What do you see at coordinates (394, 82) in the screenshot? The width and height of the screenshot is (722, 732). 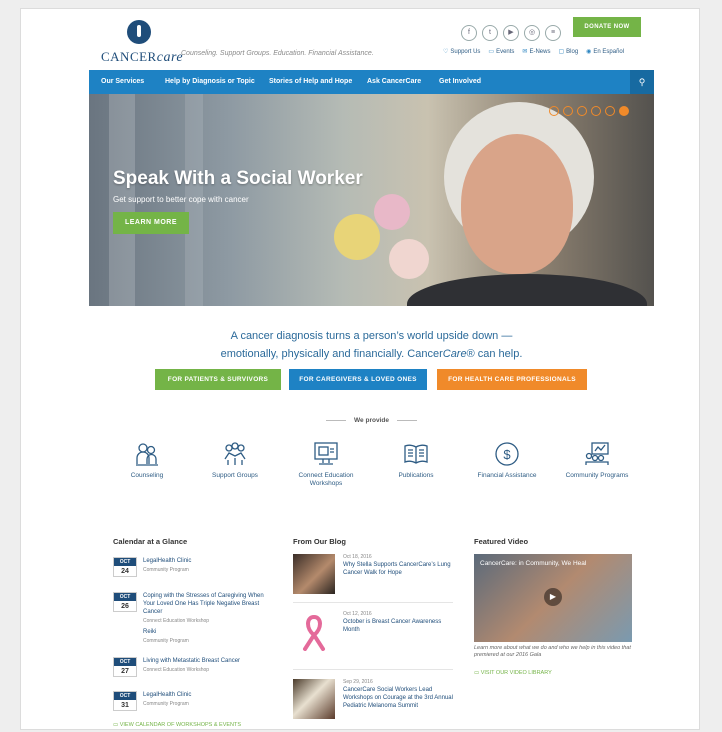 I see `nav-ask-cancercare: Ask CancerCare` at bounding box center [394, 82].